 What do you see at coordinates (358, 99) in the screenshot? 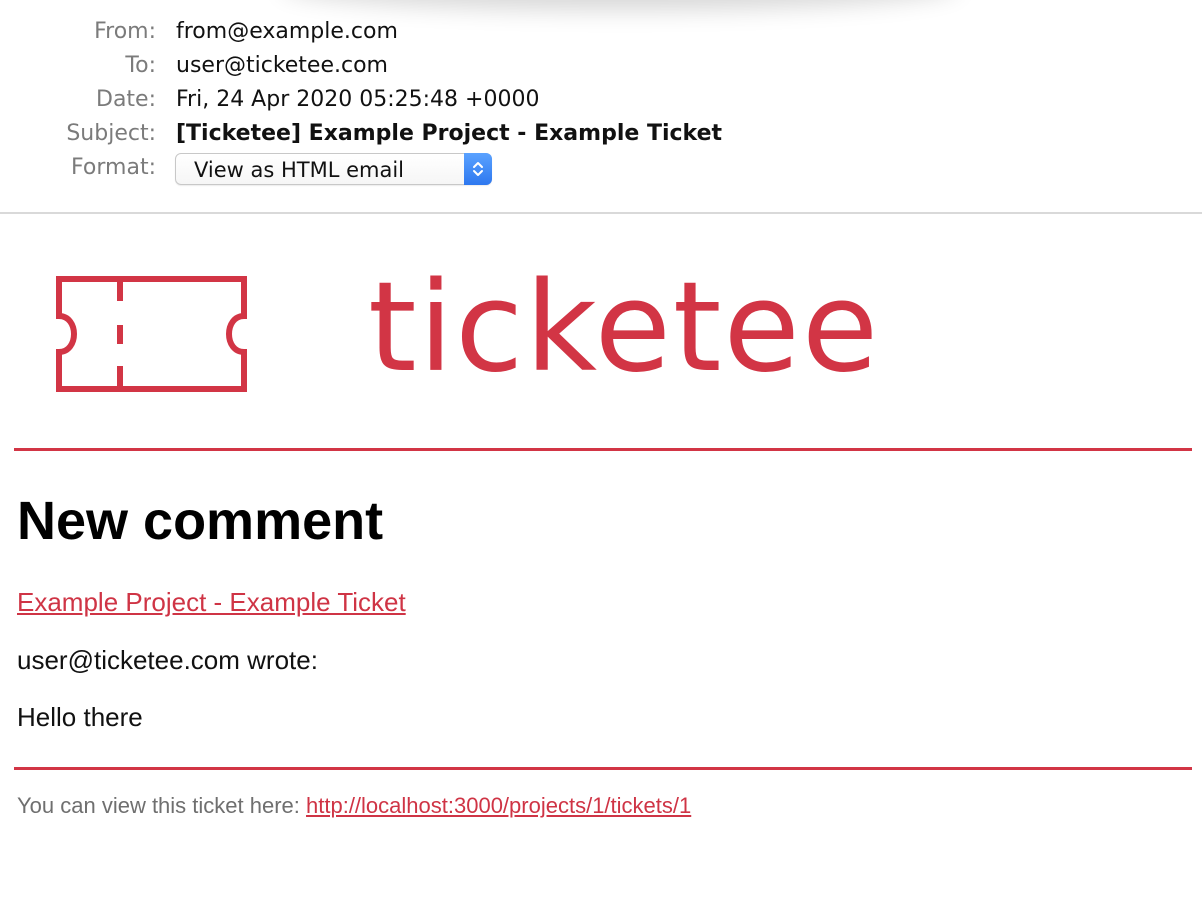
I see `date-value: Fri, 24 Apr 2020 05:25:48 +0000` at bounding box center [358, 99].